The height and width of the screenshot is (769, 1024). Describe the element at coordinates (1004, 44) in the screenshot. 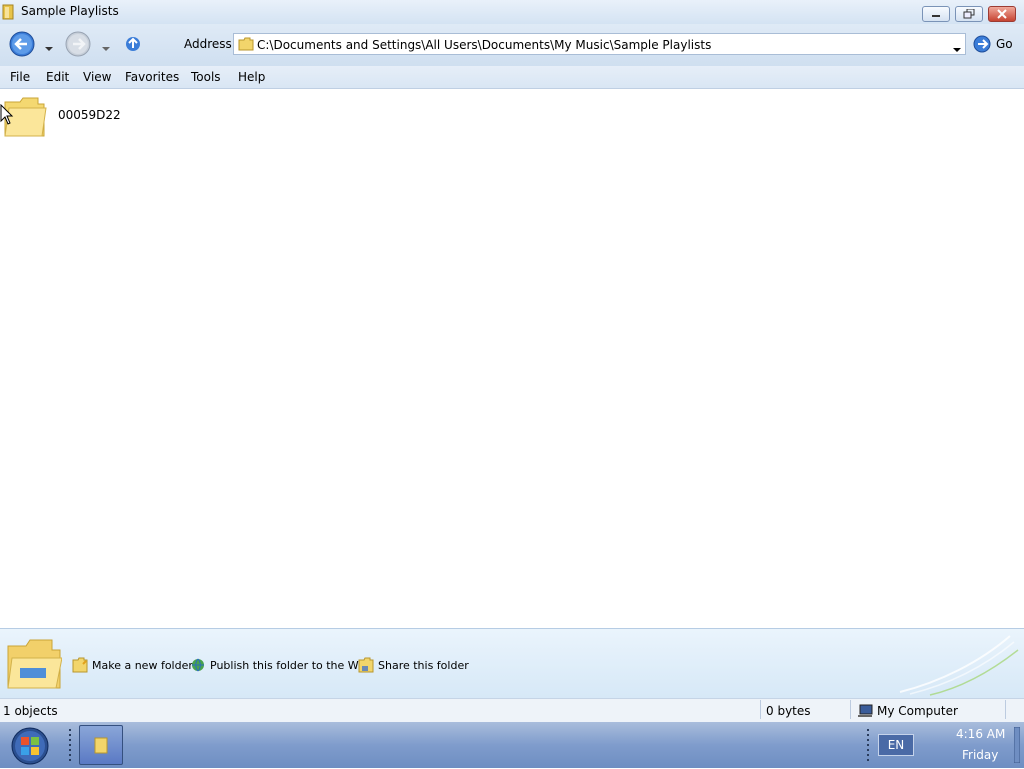

I see `go-button: Go` at that location.